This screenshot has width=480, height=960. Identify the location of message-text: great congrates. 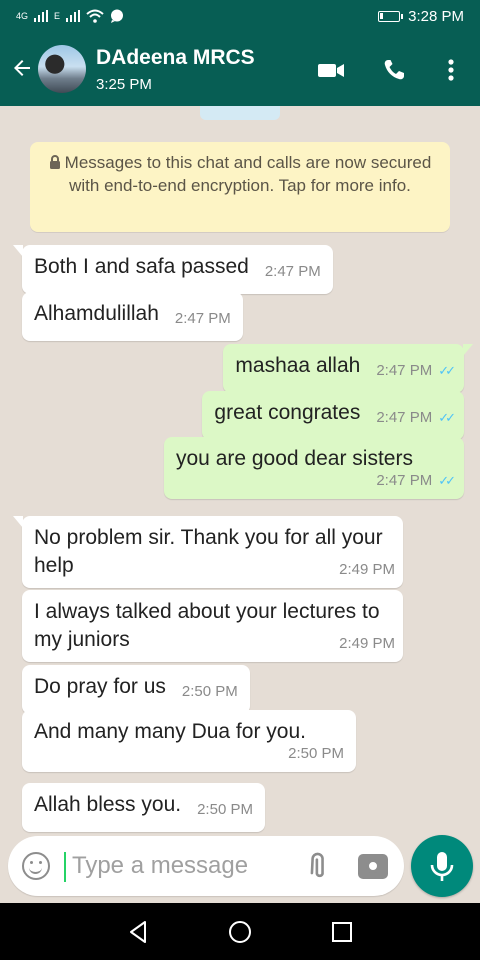
(287, 412).